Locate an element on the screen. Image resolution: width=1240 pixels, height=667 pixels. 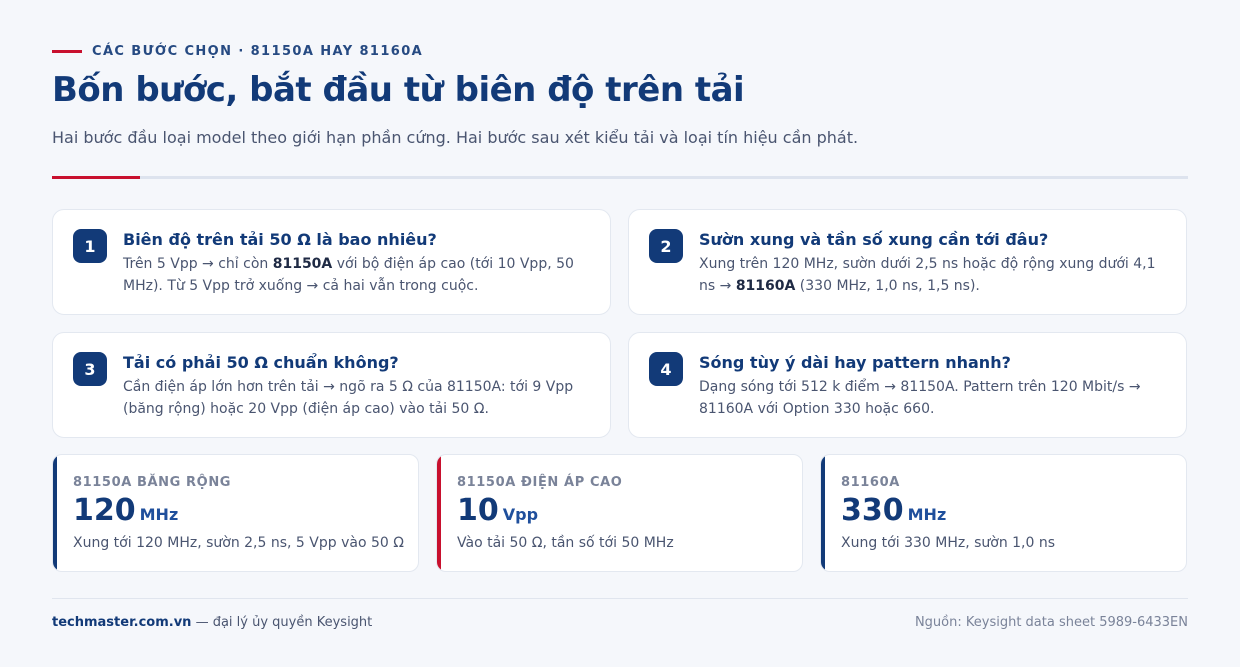
footer-site-link: techmaster.com.vn is located at coordinates (121, 622).